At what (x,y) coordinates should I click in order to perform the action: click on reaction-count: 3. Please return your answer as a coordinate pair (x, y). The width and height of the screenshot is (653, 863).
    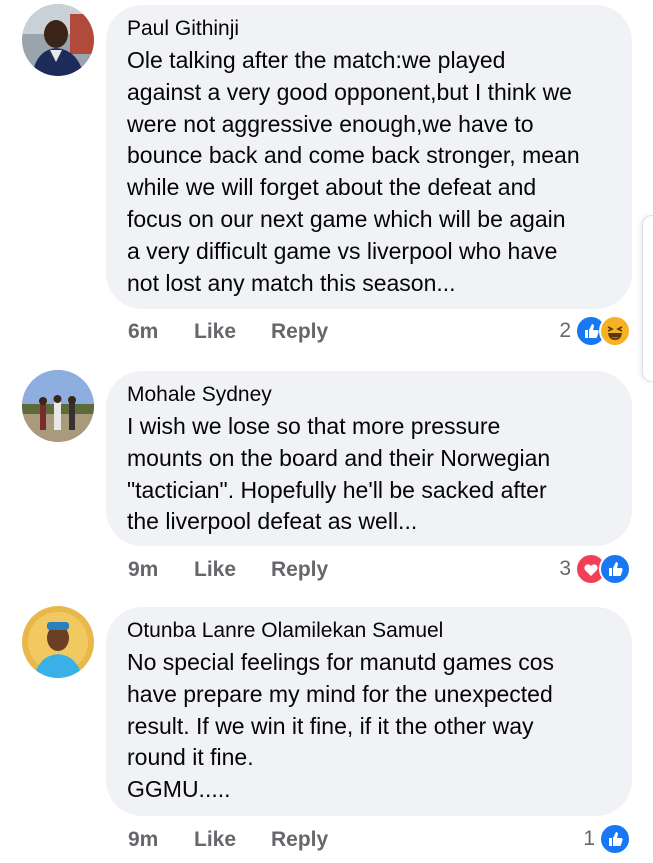
    Looking at the image, I should click on (565, 568).